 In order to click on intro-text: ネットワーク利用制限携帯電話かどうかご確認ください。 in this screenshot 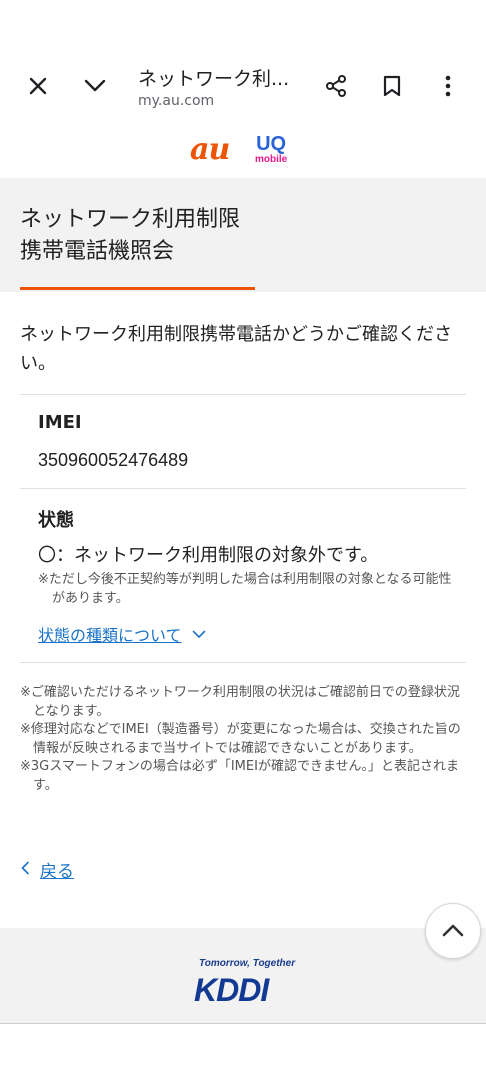, I will do `click(236, 349)`.